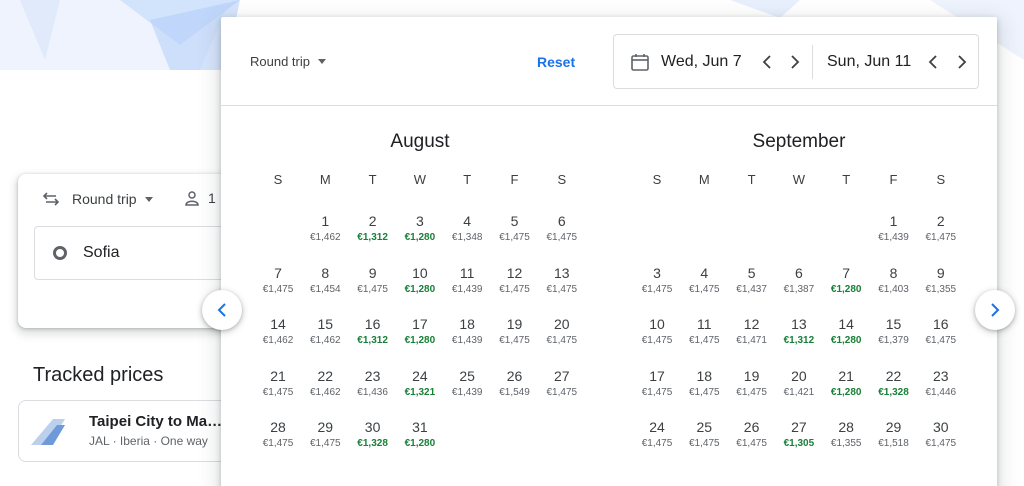  I want to click on calendar-day: 16 €1,475, so click(941, 331).